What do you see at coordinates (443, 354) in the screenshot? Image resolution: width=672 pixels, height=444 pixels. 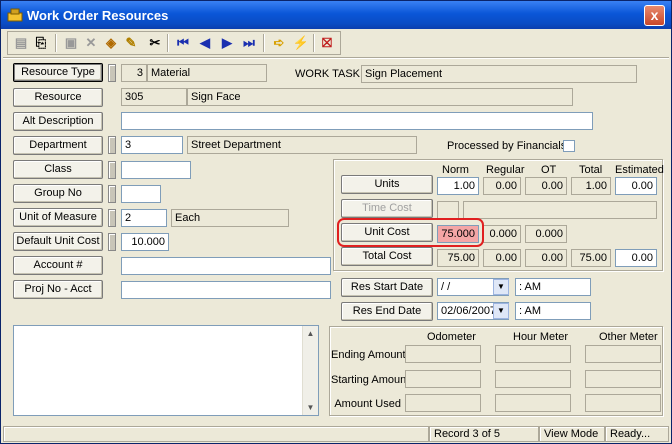 I see `ending-odometer` at bounding box center [443, 354].